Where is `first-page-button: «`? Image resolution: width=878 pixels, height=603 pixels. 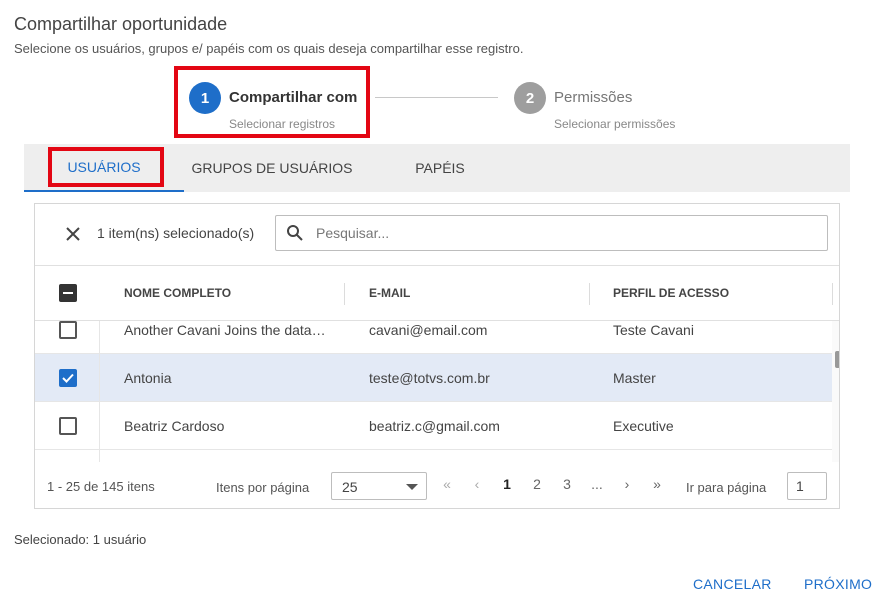 first-page-button: « is located at coordinates (447, 484).